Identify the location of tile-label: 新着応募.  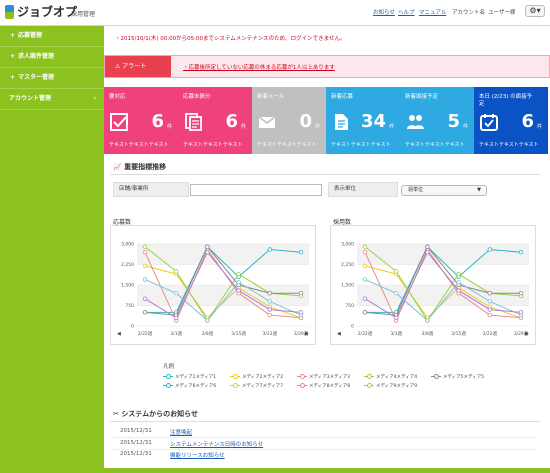
(342, 97).